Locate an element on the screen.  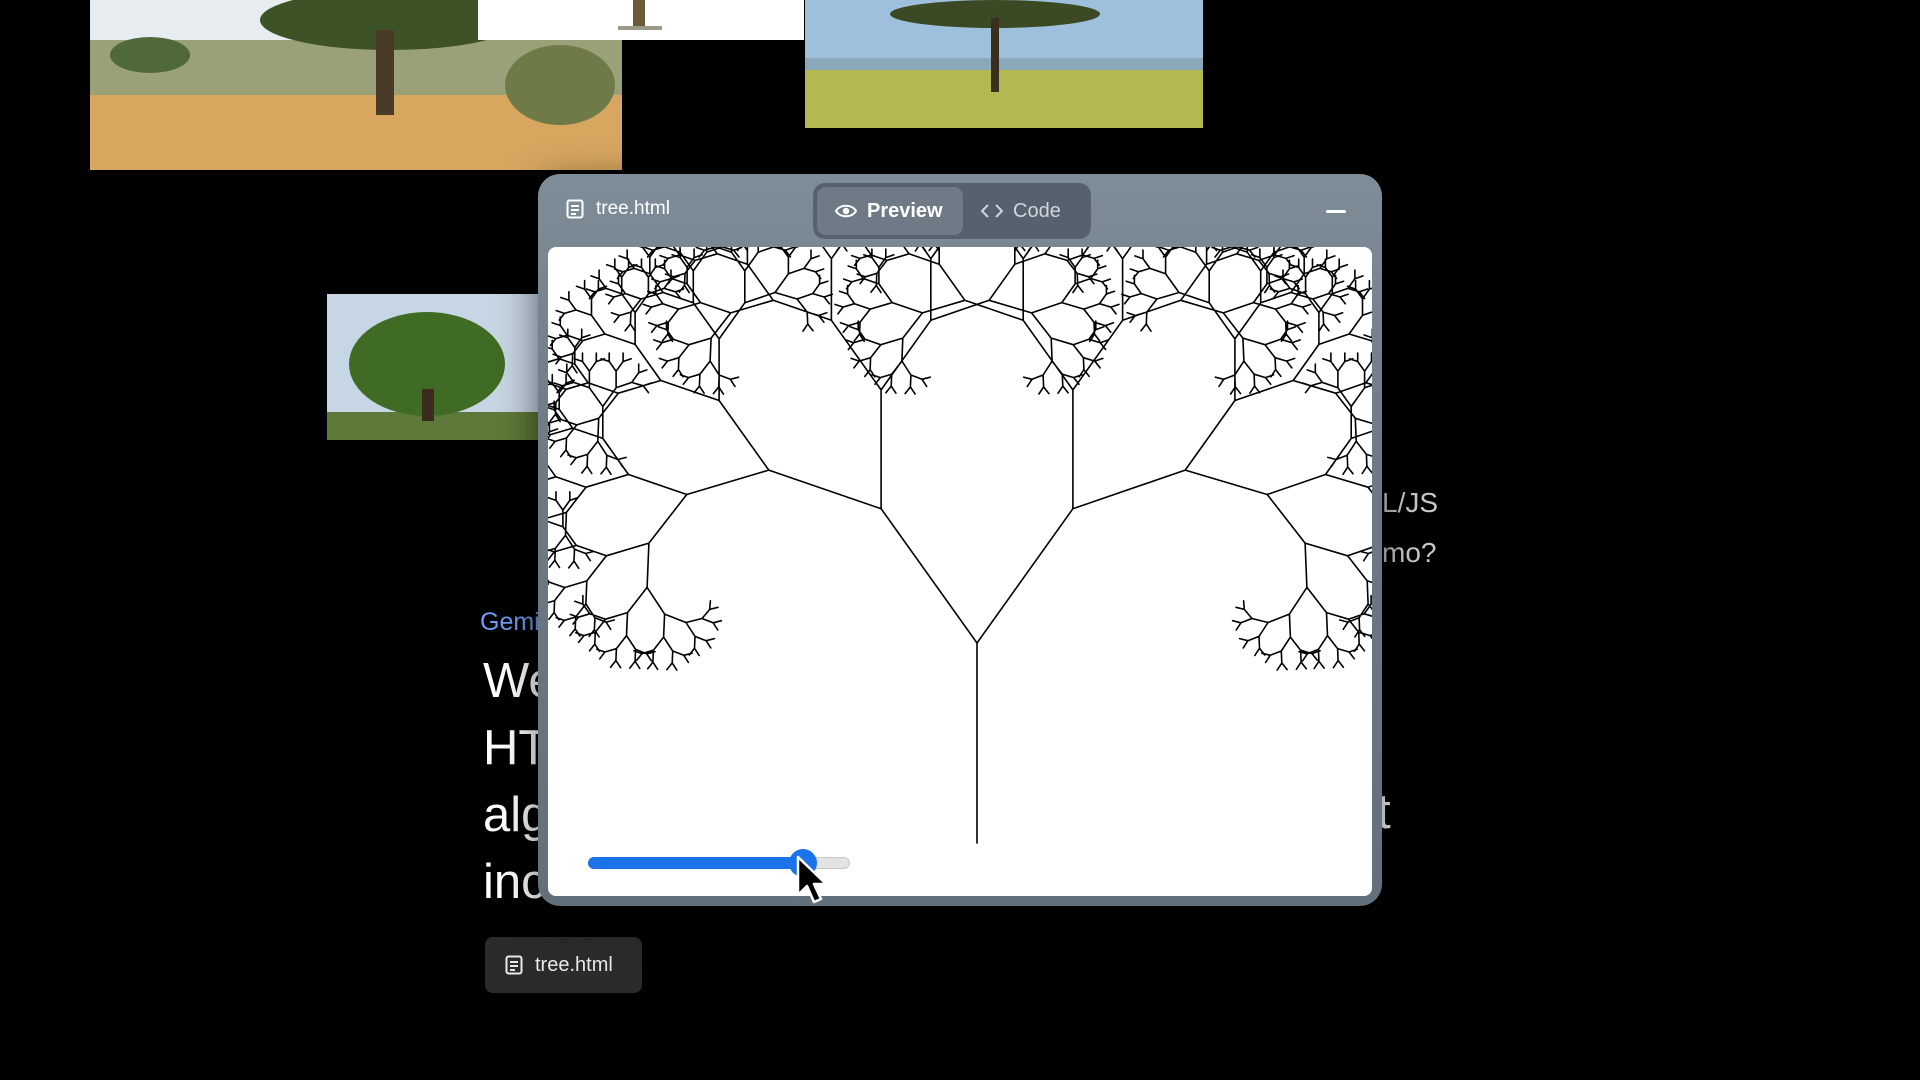
attachment-chip: tree.html is located at coordinates (563, 965).